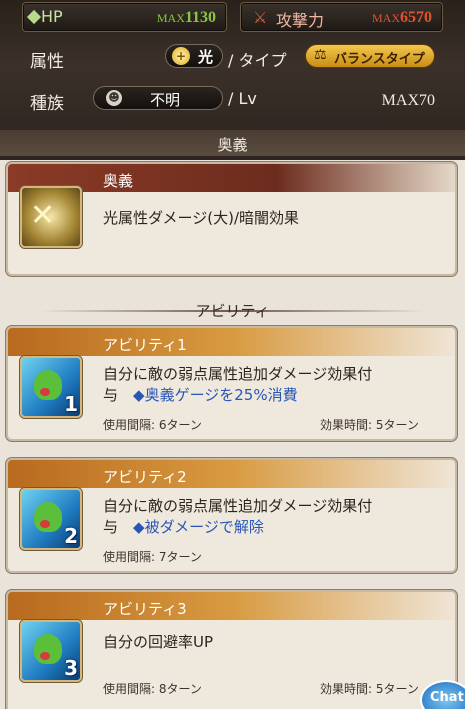  I want to click on attack-label: 攻撃力, so click(300, 20).